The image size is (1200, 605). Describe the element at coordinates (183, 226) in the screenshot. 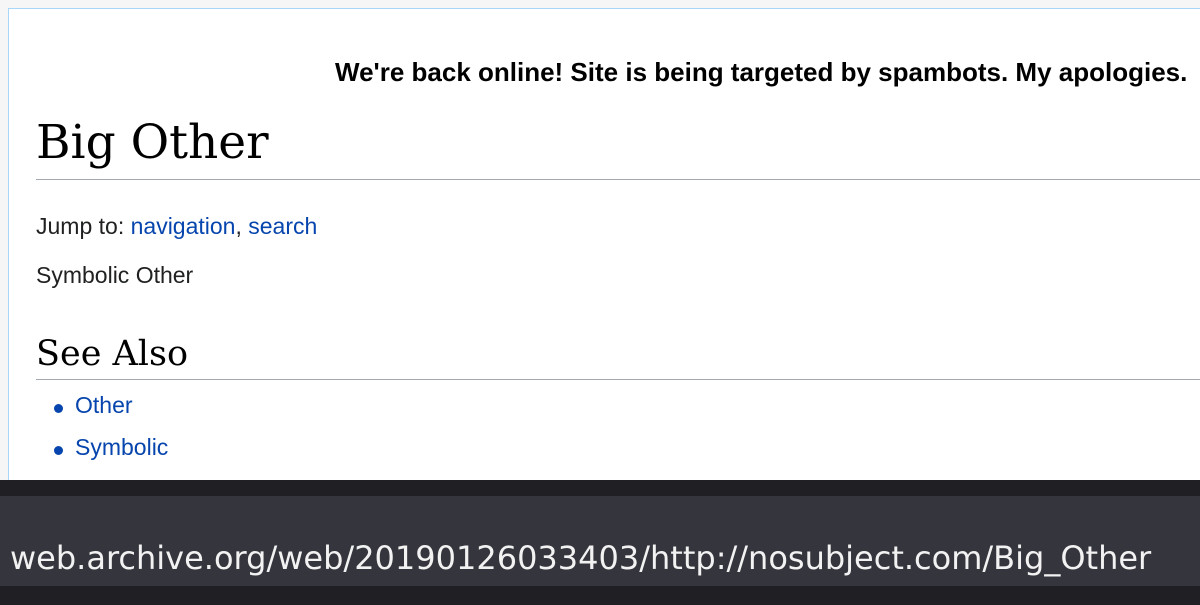

I see `jump-navigation-link: navigation` at that location.